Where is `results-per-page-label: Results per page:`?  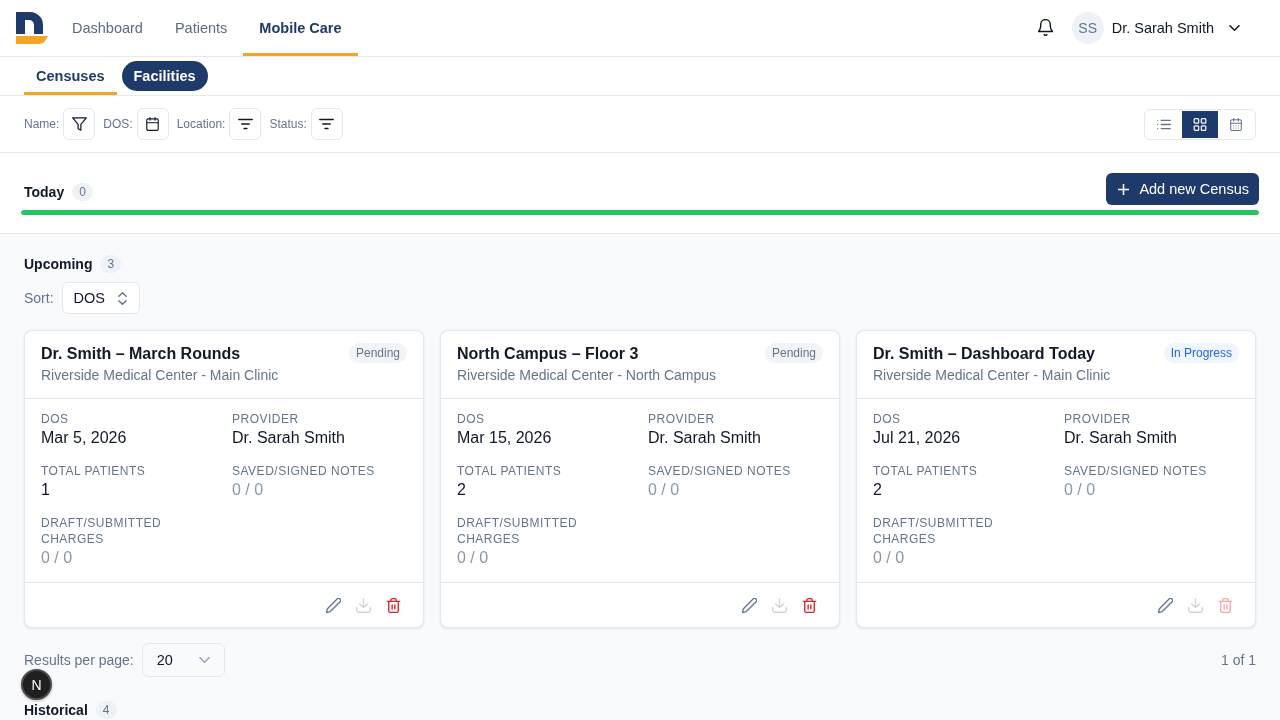 results-per-page-label: Results per page: is located at coordinates (79, 660).